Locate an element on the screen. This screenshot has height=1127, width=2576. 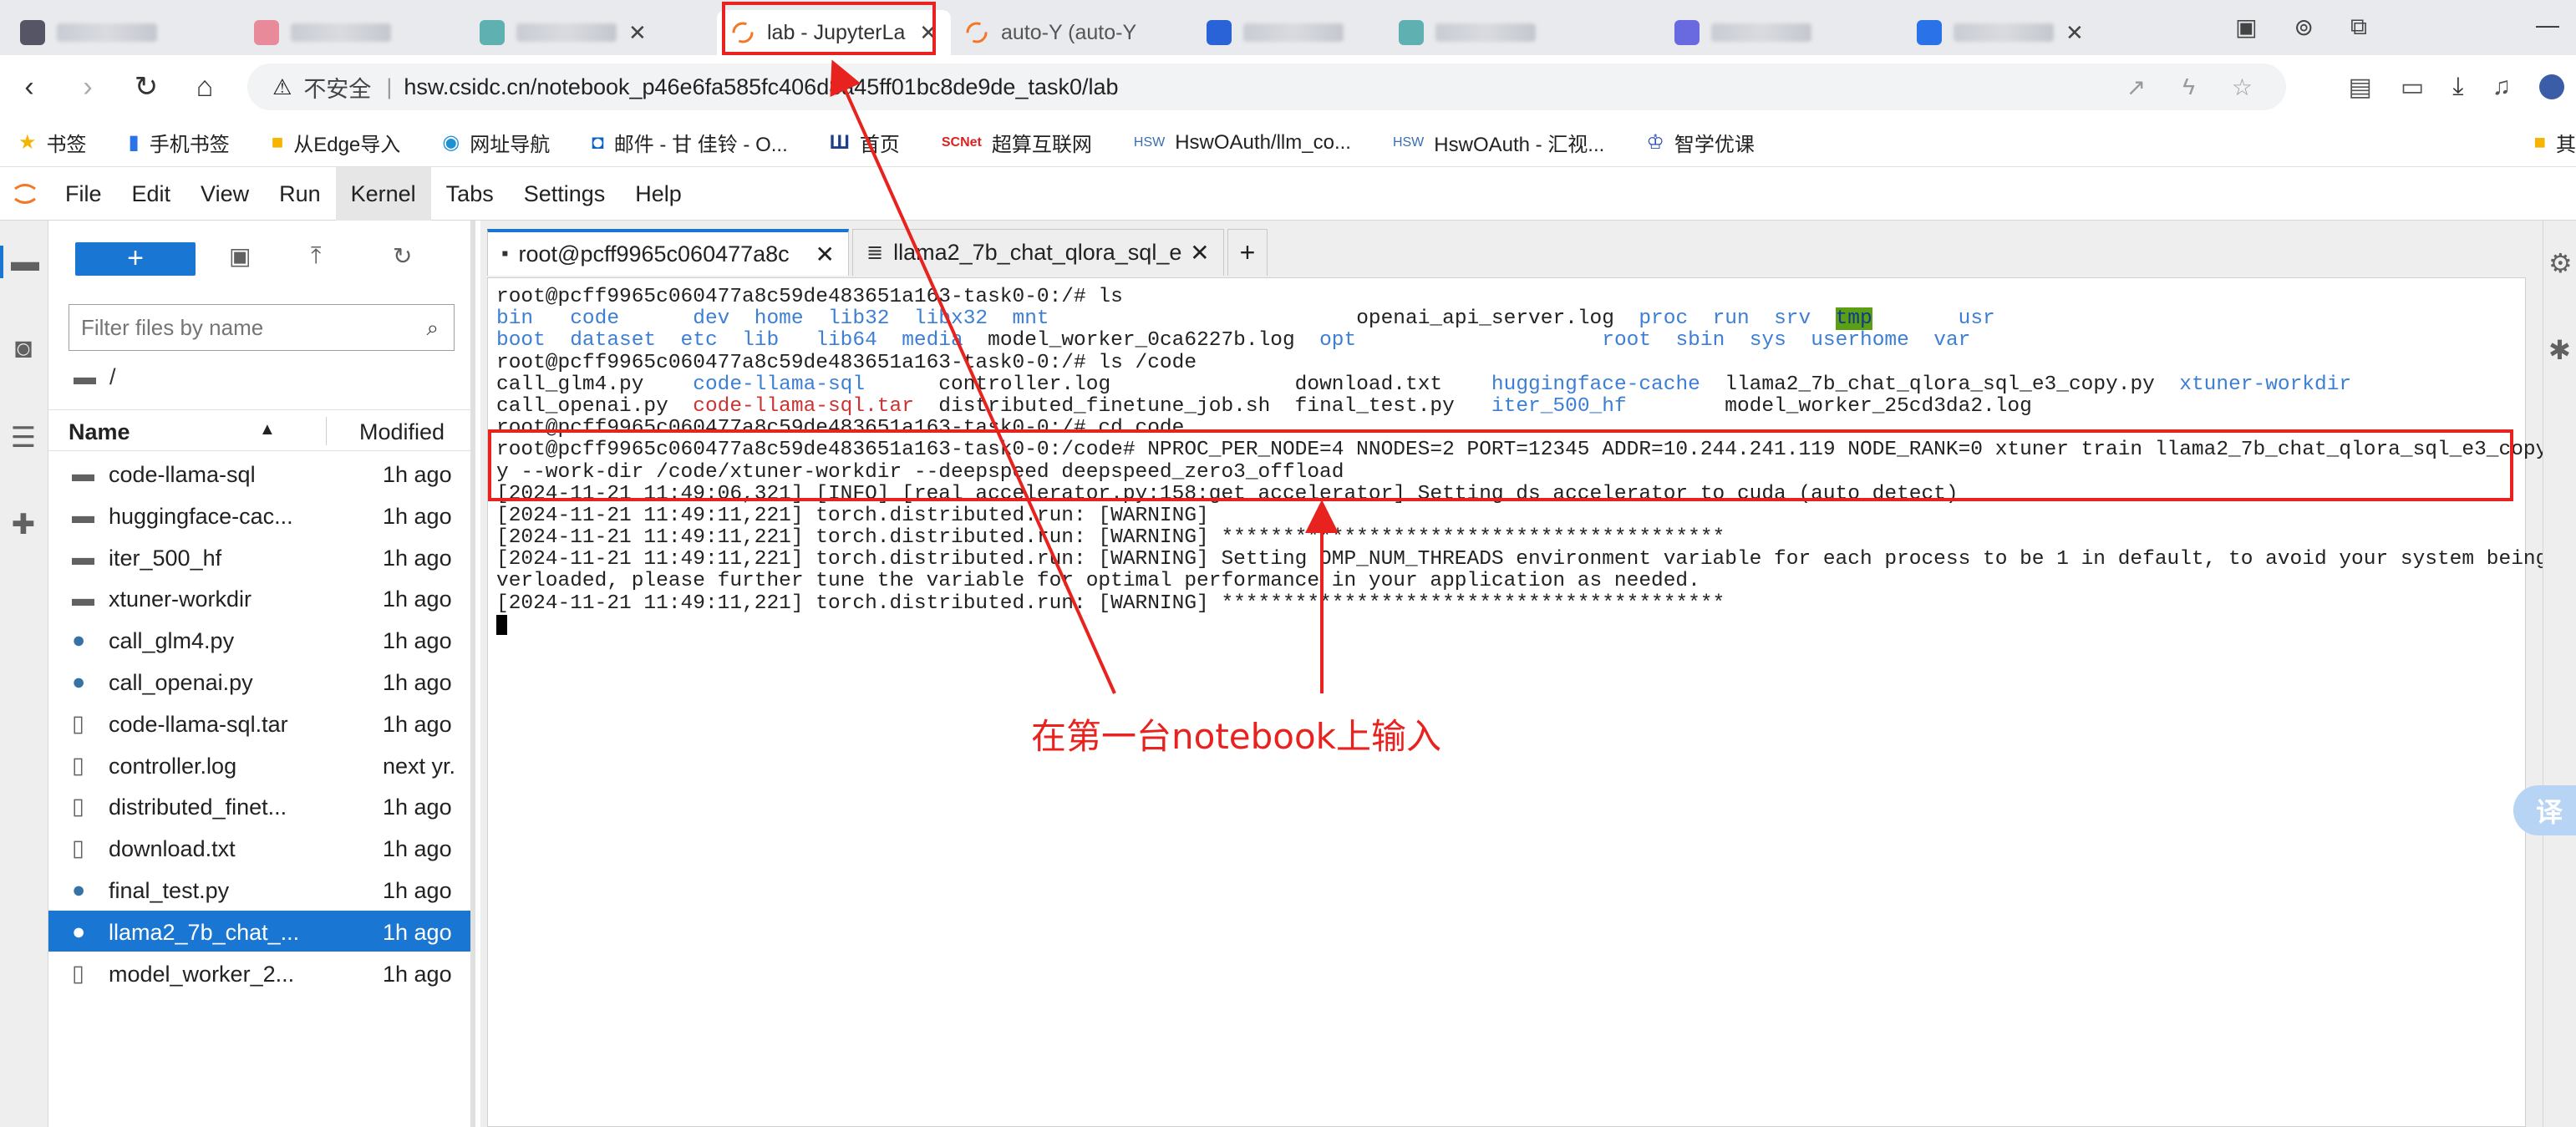
terminal-cursor is located at coordinates (501, 625).